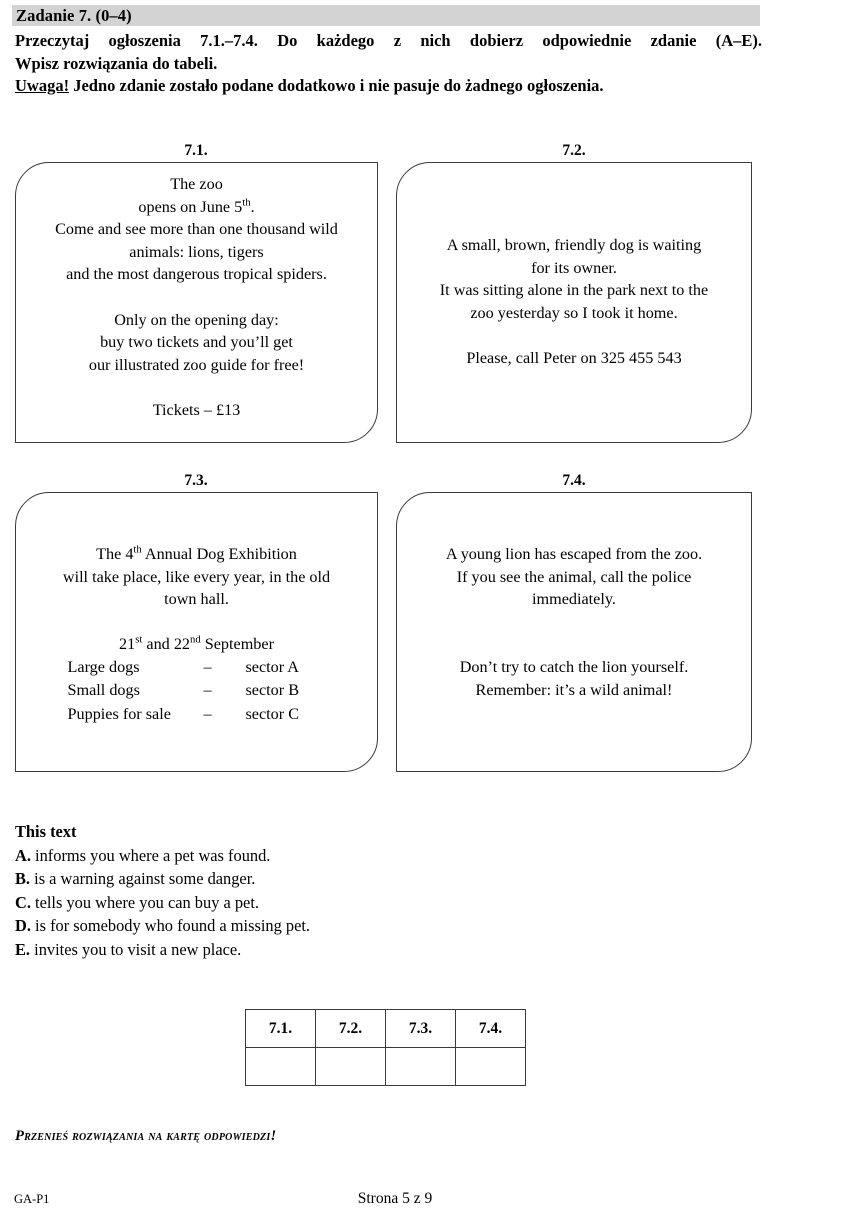 The image size is (852, 1221). What do you see at coordinates (42, 85) in the screenshot?
I see `note-label: Uwaga!` at bounding box center [42, 85].